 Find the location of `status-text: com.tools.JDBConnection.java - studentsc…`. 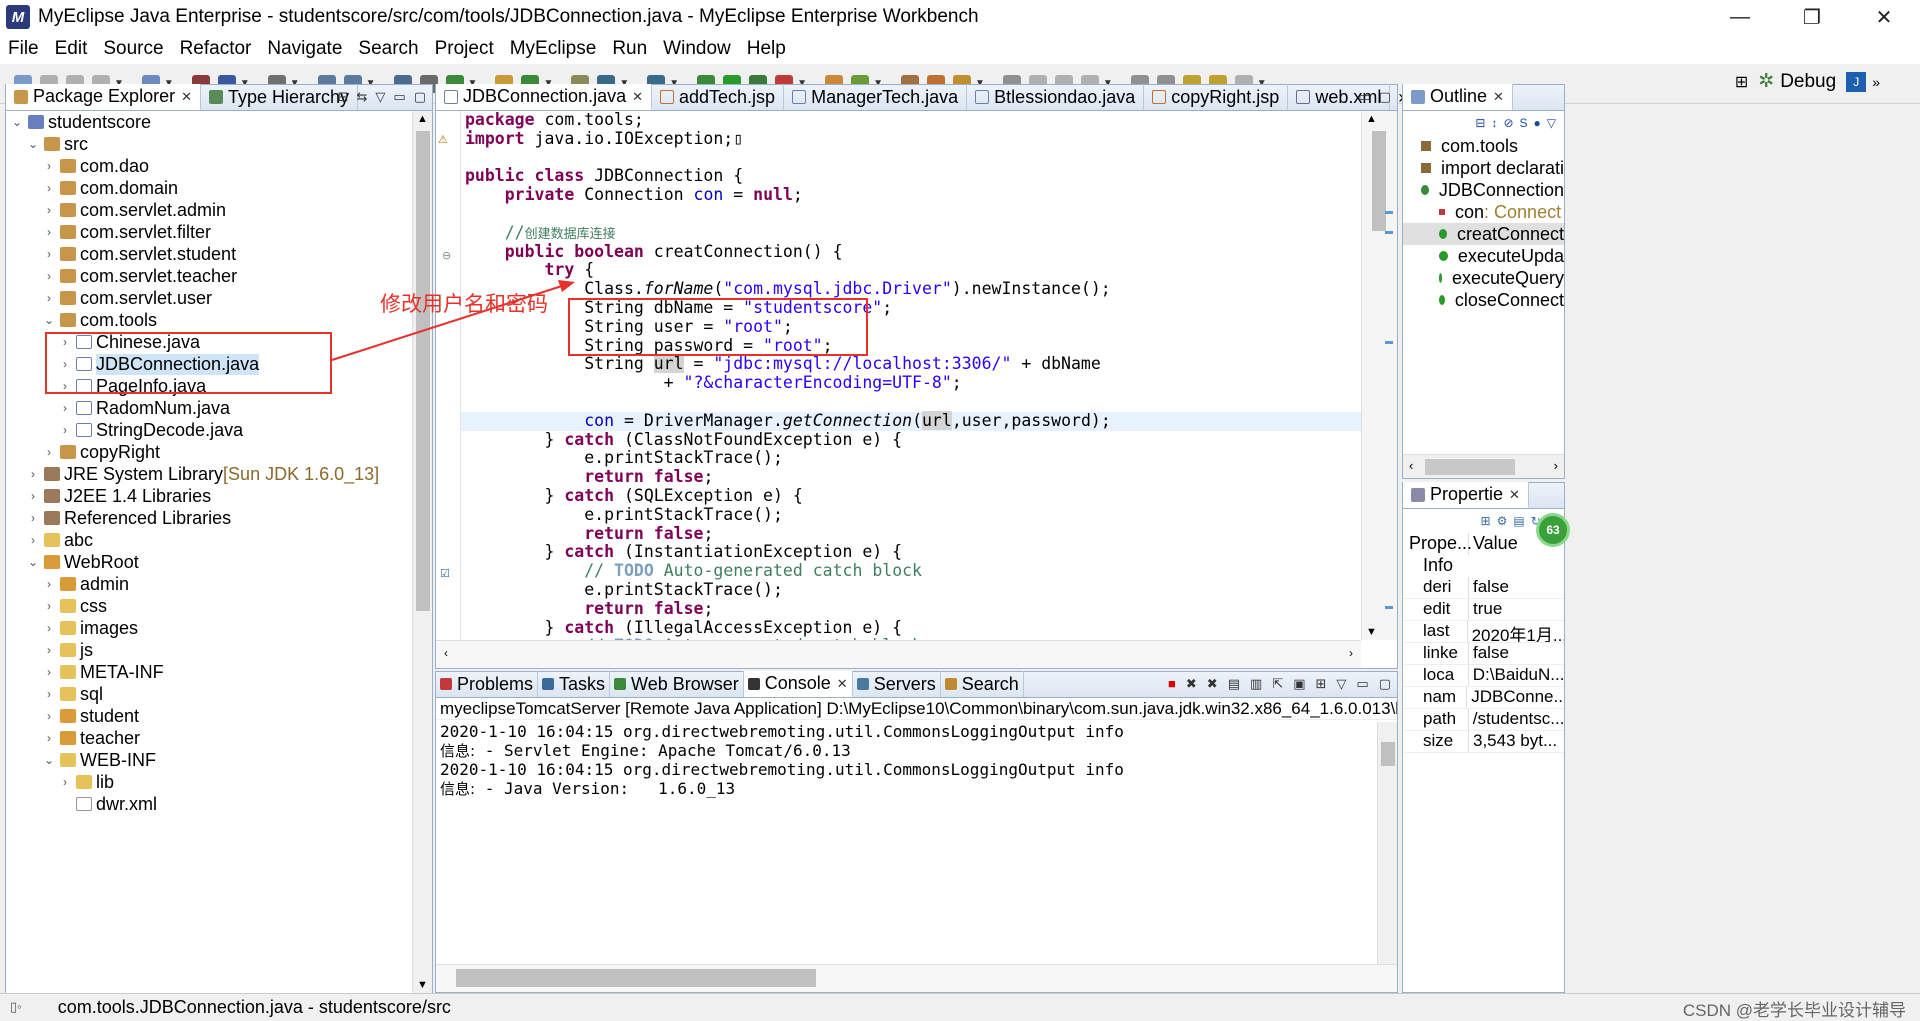

status-text: com.tools.JDBConnection.java - studentsc… is located at coordinates (254, 1006).